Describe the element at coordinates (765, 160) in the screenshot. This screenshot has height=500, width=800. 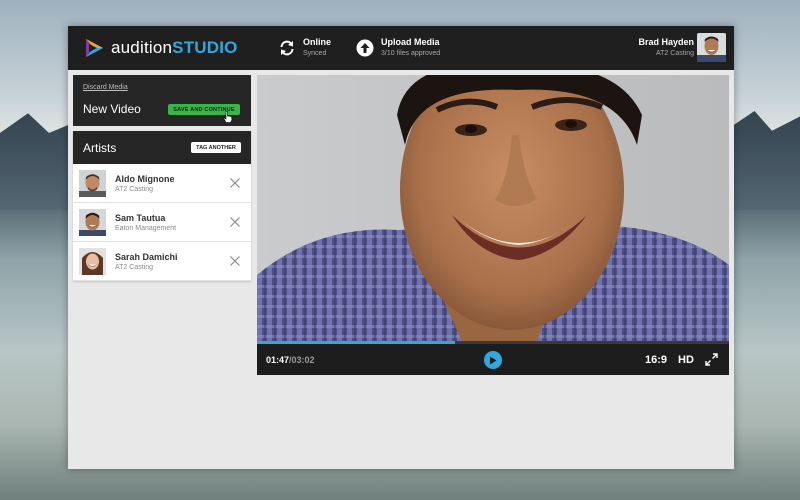
I see `background-mountain-right` at that location.